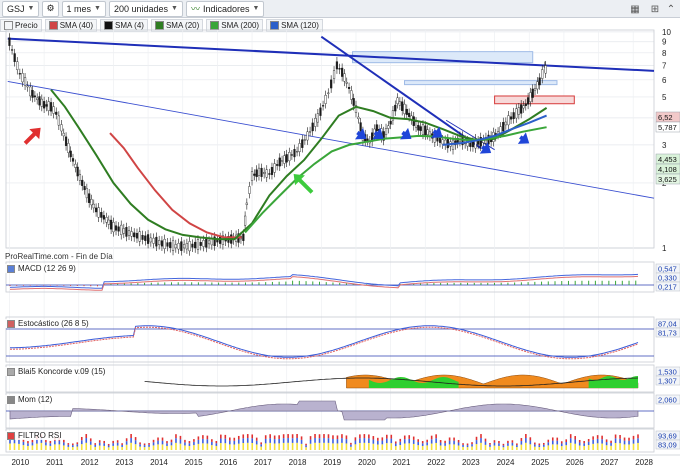 The image size is (680, 469). Describe the element at coordinates (263, 462) in the screenshot. I see `x-tick-label: 2017` at that location.